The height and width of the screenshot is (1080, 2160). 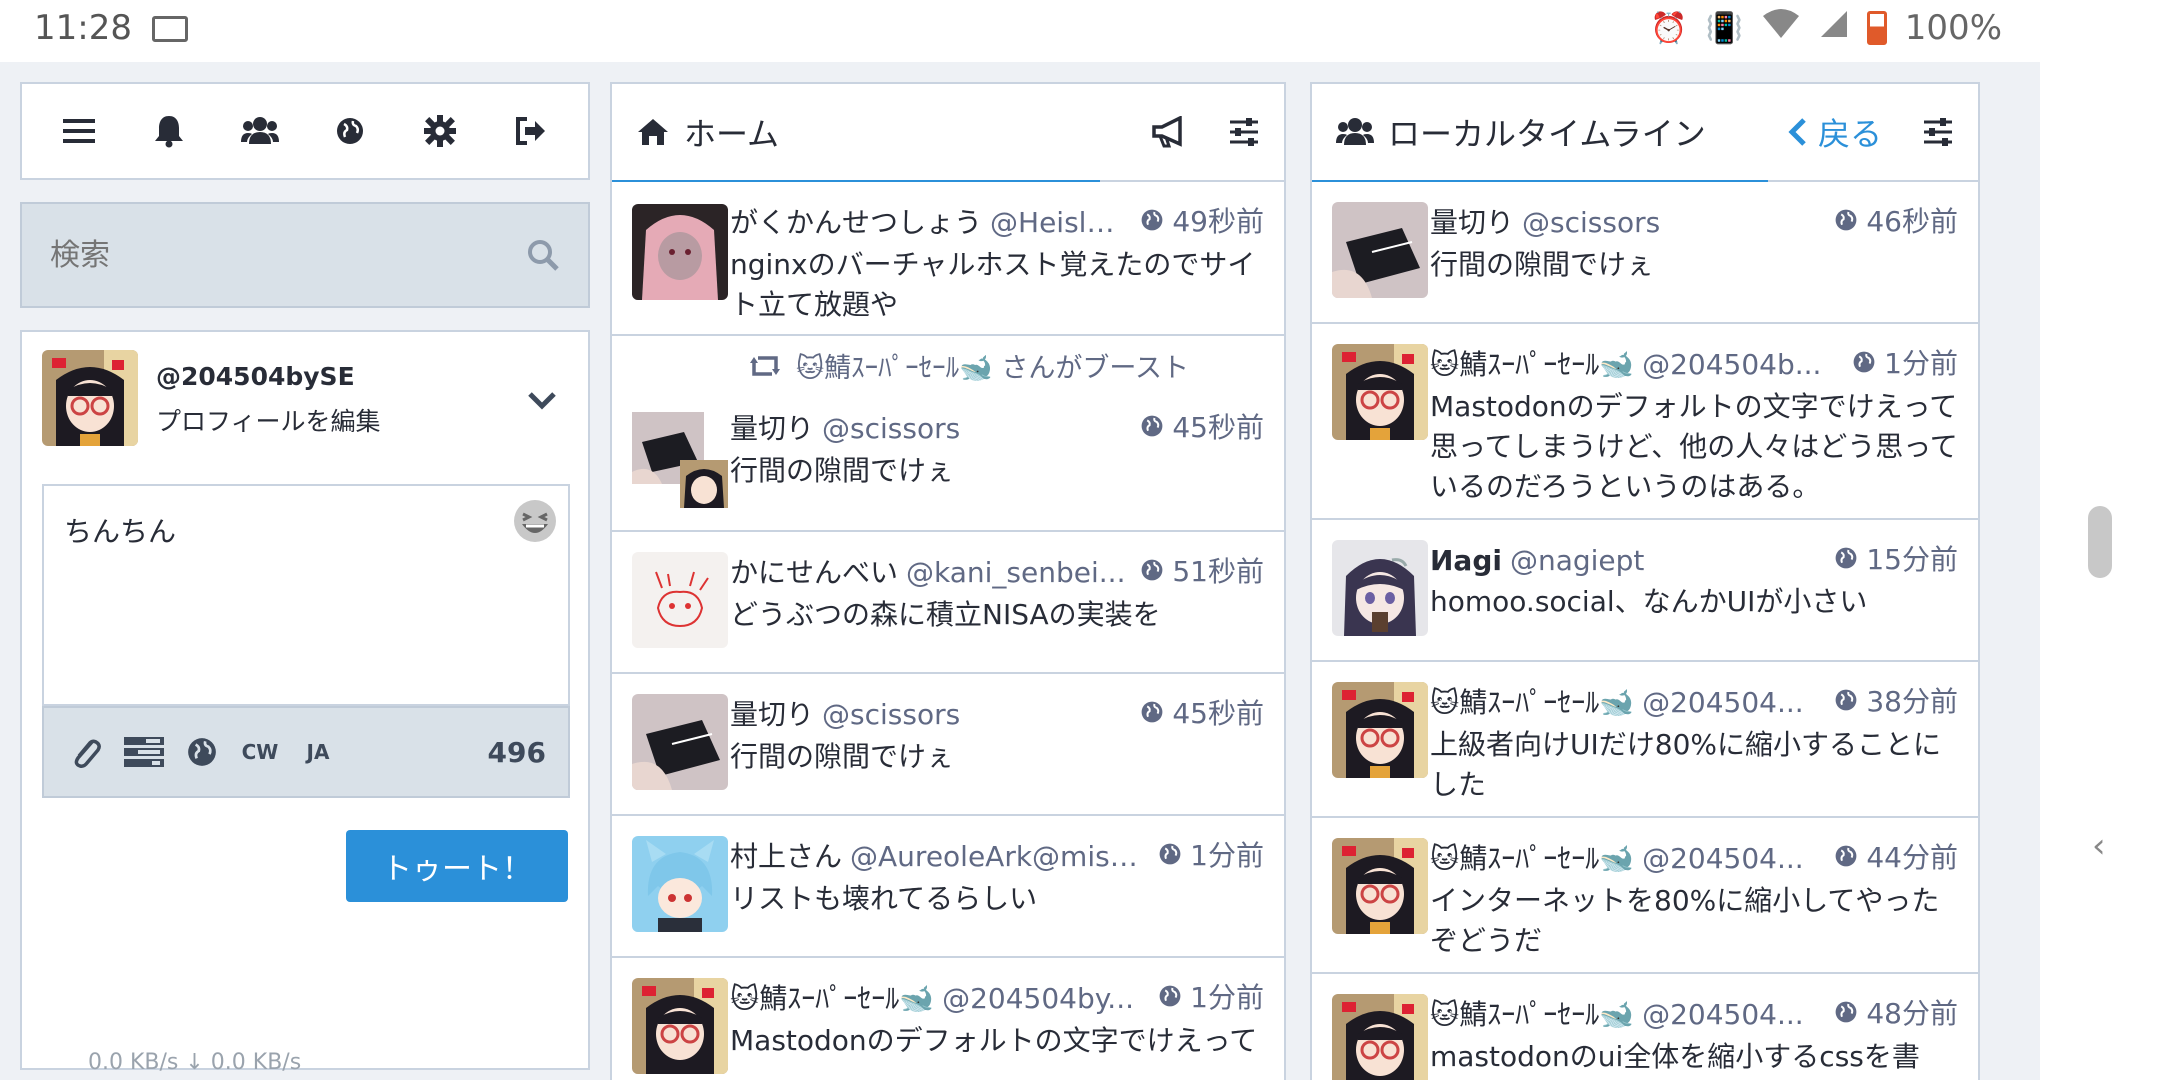 What do you see at coordinates (260, 752) in the screenshot?
I see `content-warning-button: CW` at bounding box center [260, 752].